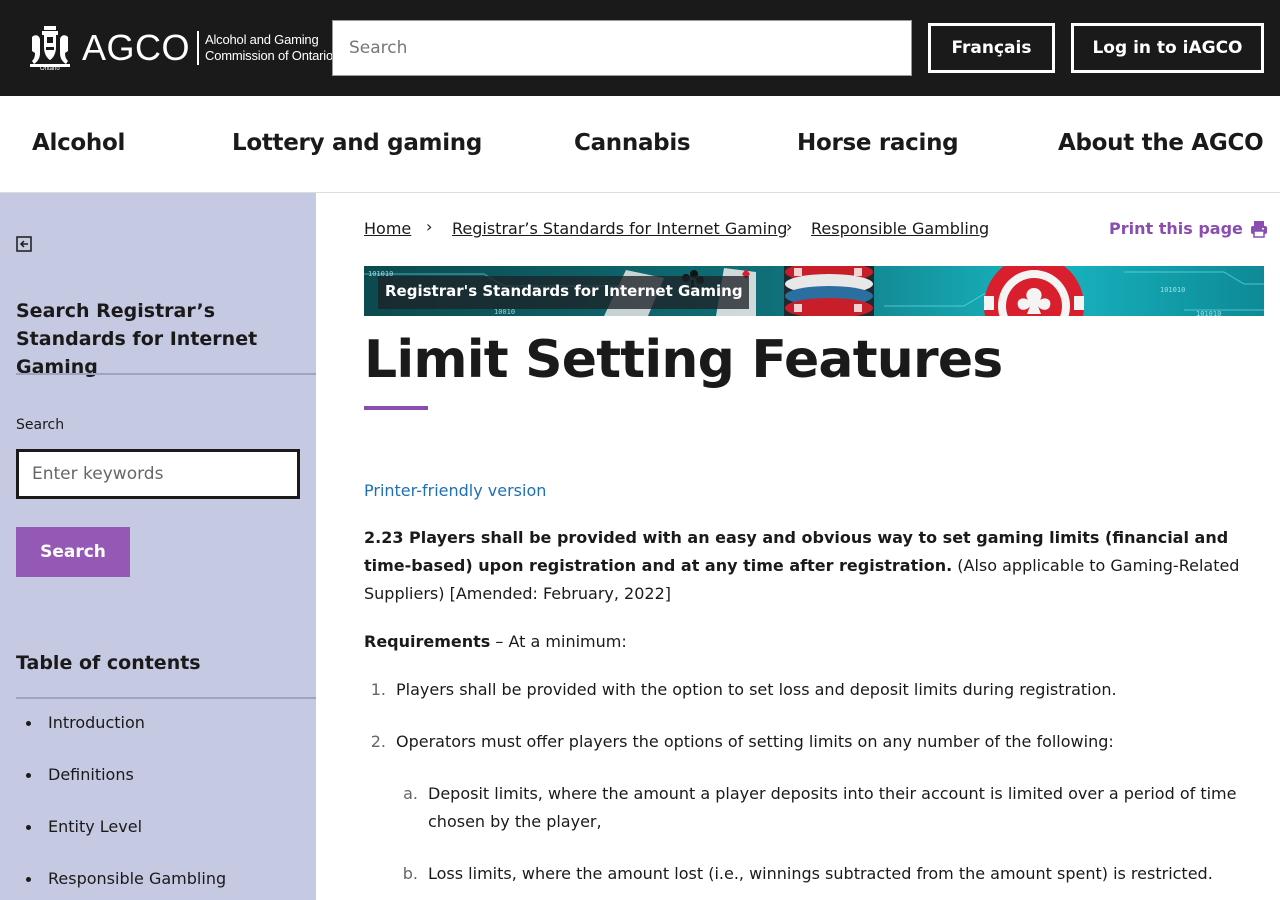 This screenshot has height=900, width=1280. Describe the element at coordinates (396, 408) in the screenshot. I see `title-underline` at that location.